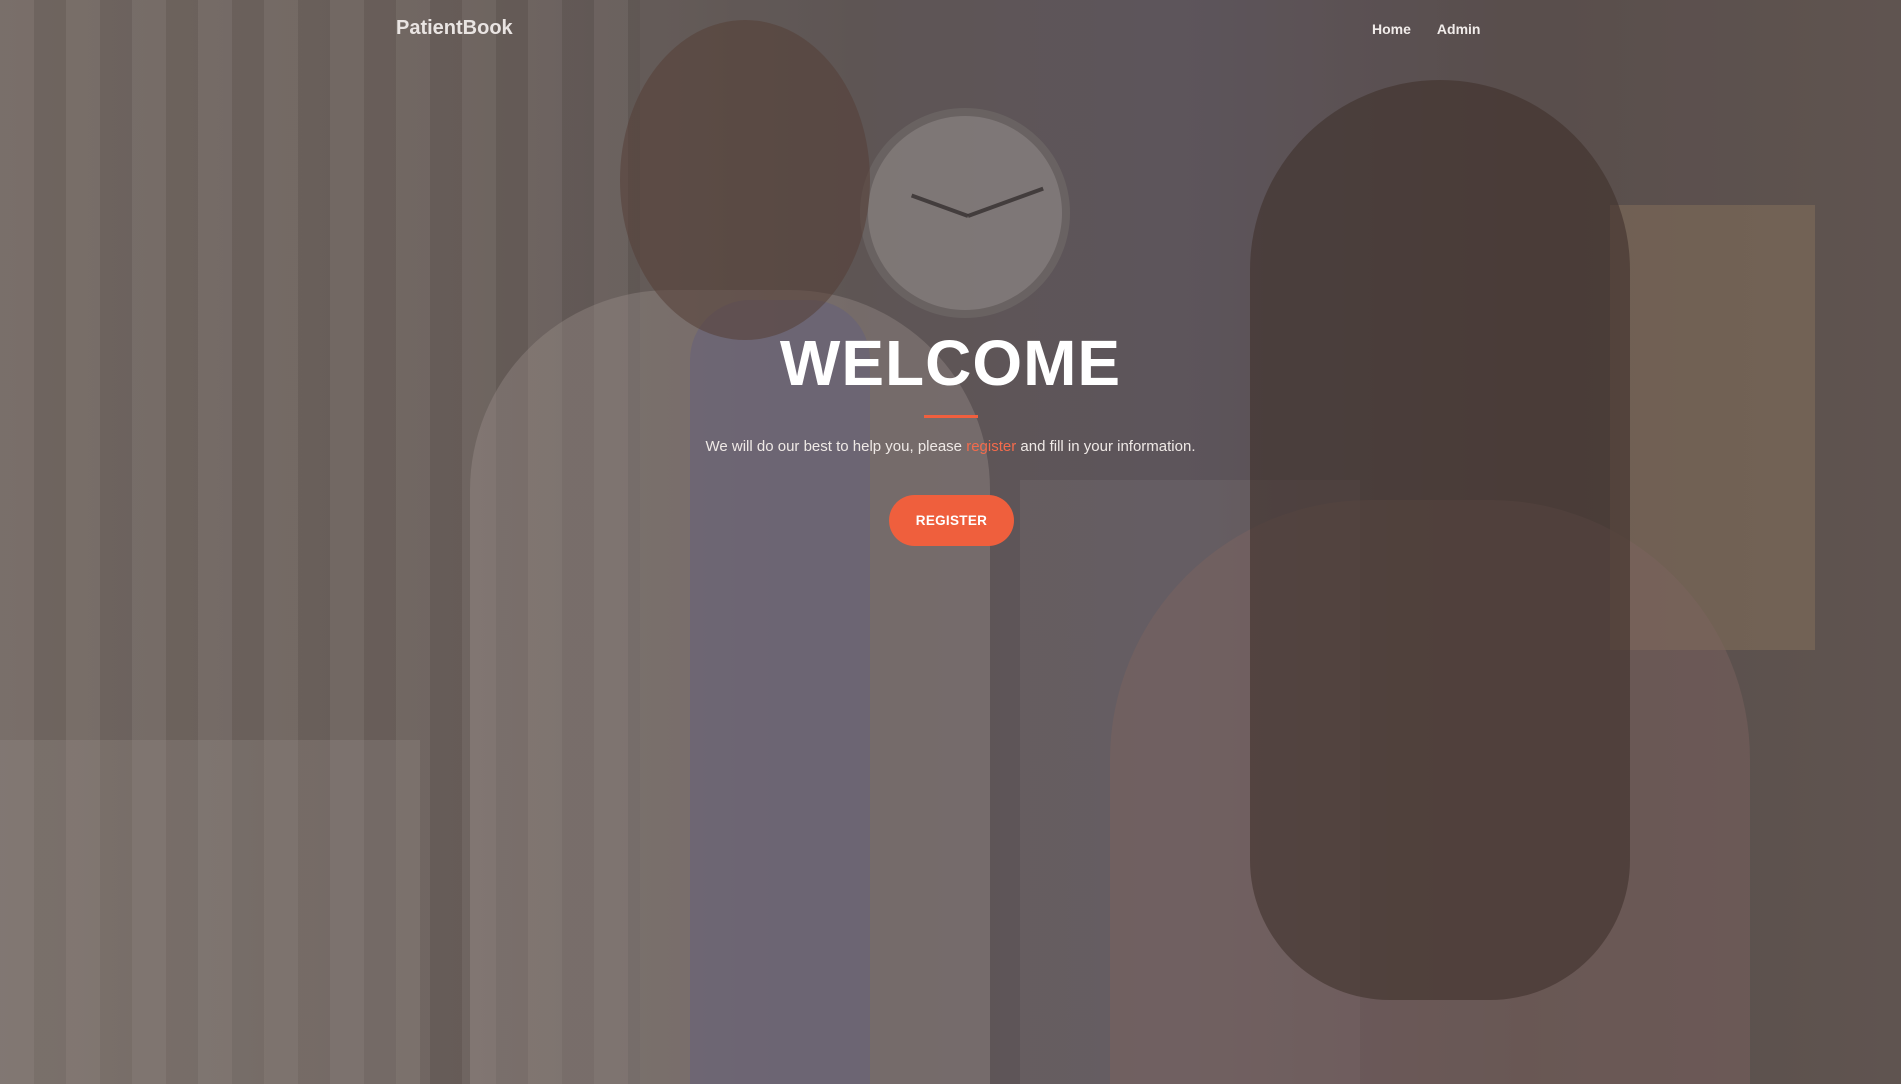 This screenshot has height=1084, width=1901. Describe the element at coordinates (1106, 446) in the screenshot. I see `hero-subtitle-text-after: and fill in your information.` at that location.